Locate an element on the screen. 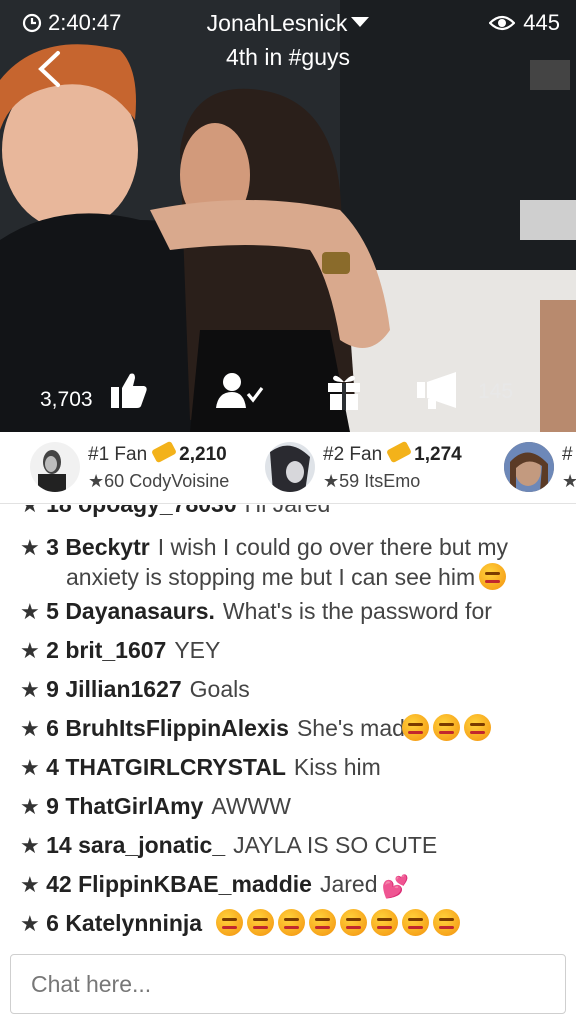  chat-message: ★ 6 BruhItsFlippinAlexis She's mad is located at coordinates (288, 728).